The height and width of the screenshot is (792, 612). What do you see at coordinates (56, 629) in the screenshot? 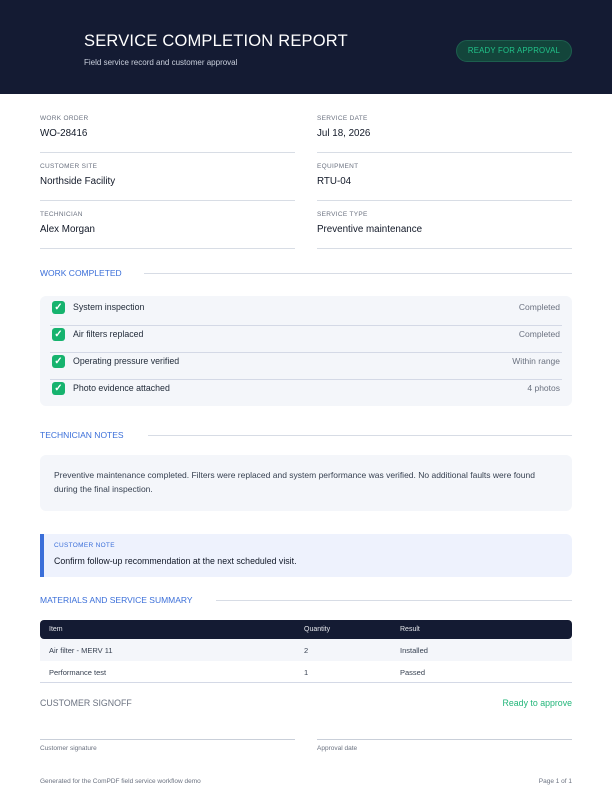
I see `column-header-item: Item` at bounding box center [56, 629].